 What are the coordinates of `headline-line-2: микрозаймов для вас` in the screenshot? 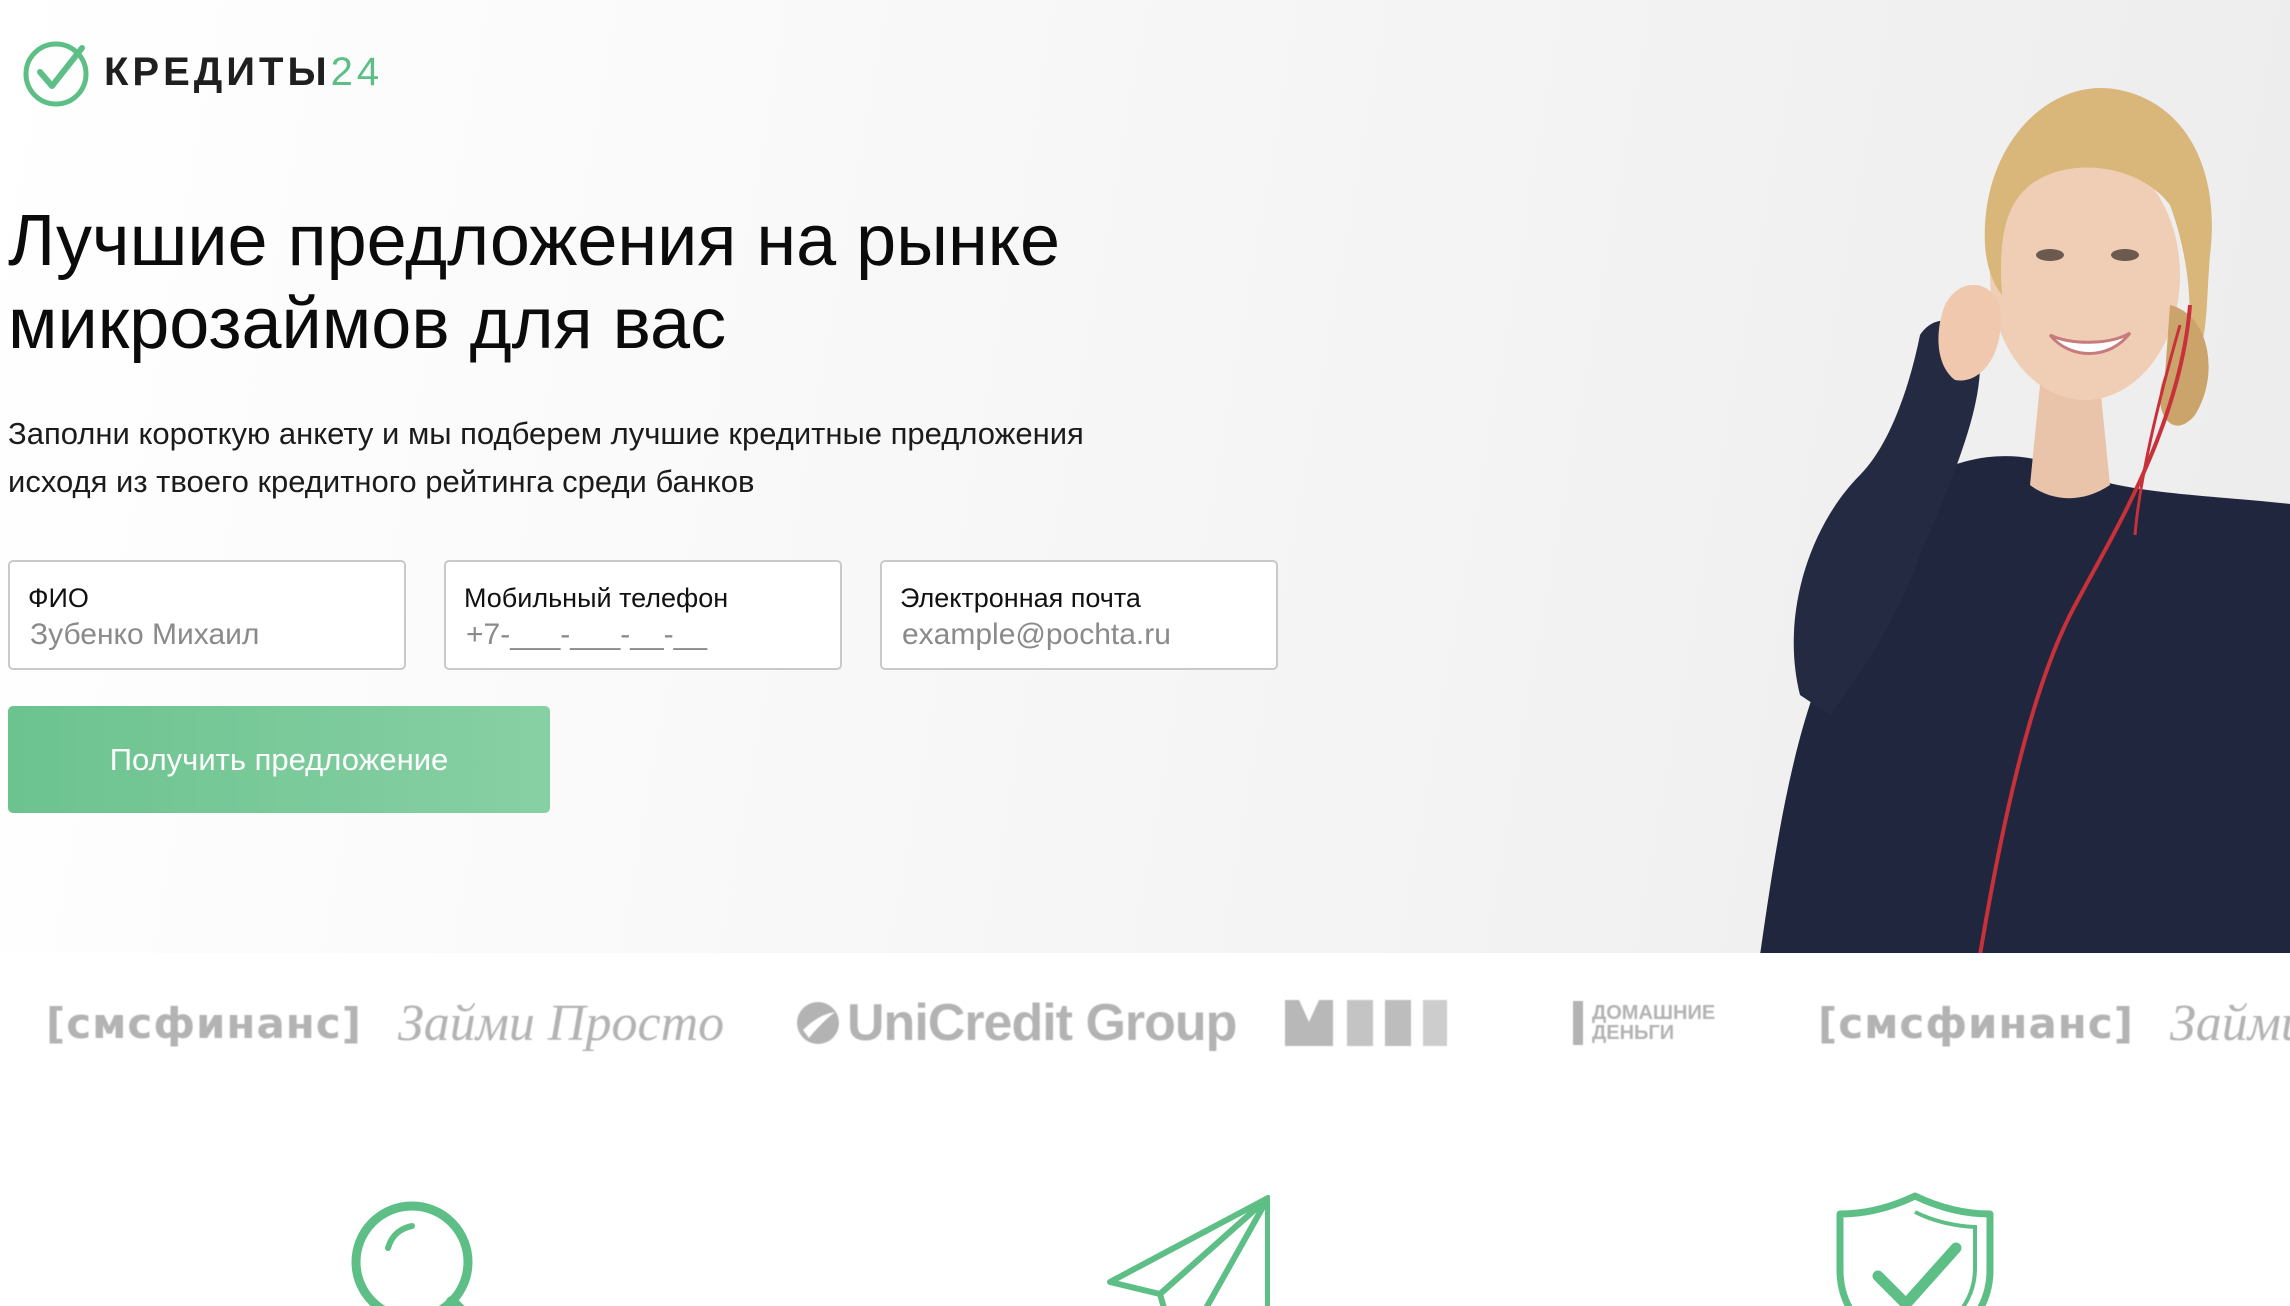 It's located at (367, 324).